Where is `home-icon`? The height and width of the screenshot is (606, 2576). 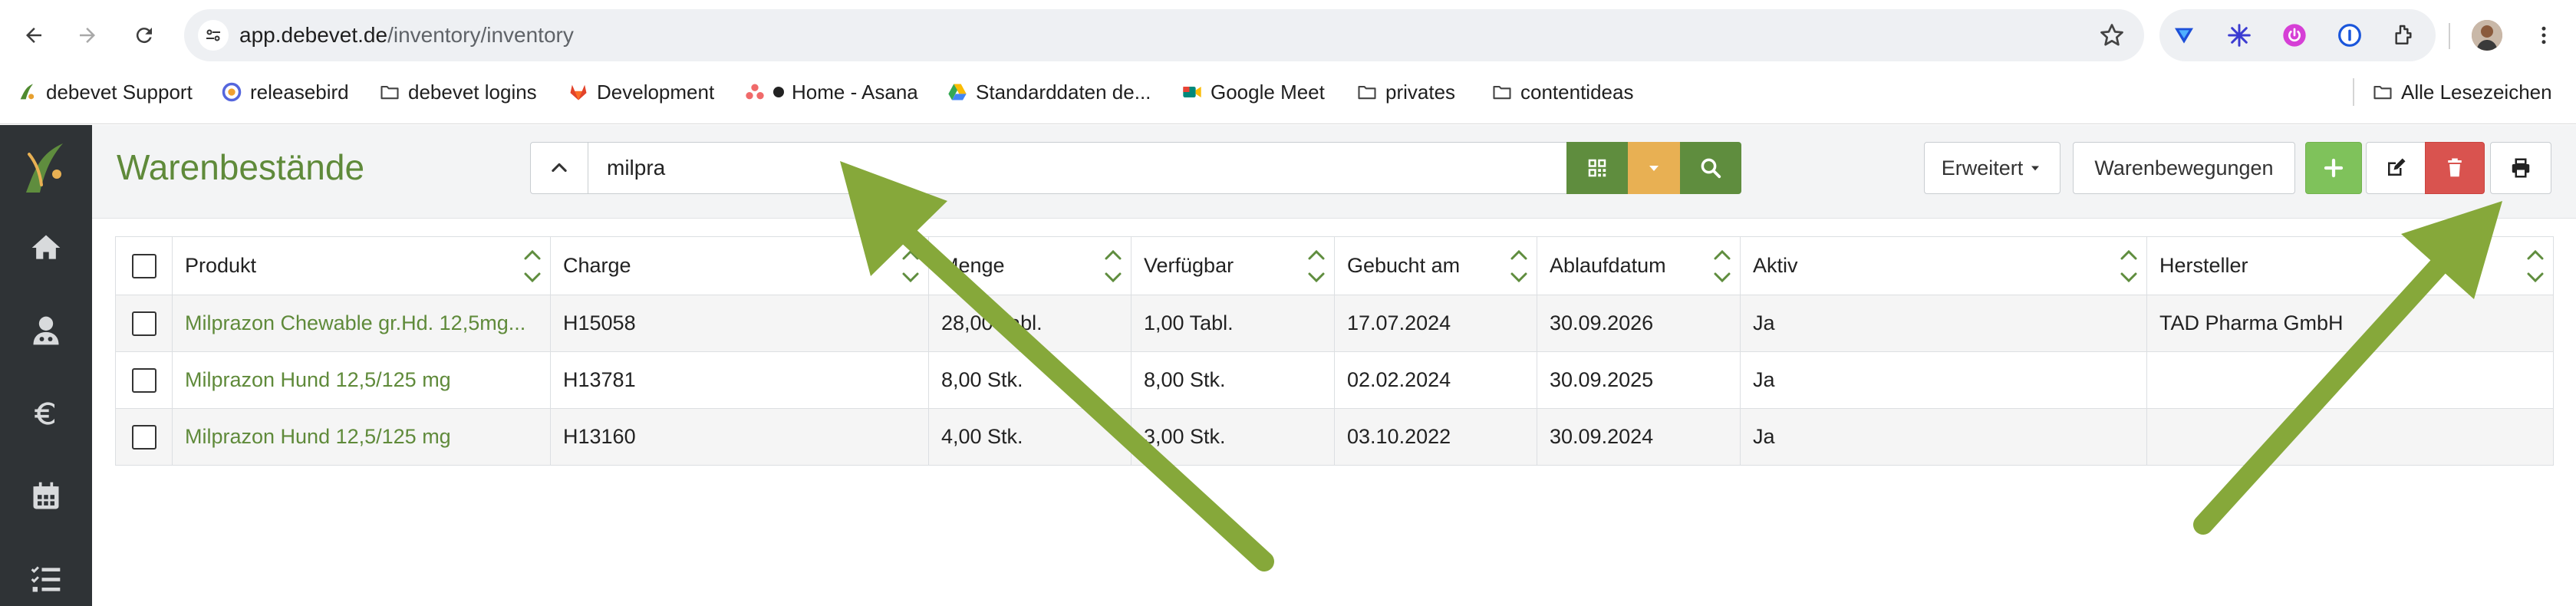
home-icon is located at coordinates (46, 247).